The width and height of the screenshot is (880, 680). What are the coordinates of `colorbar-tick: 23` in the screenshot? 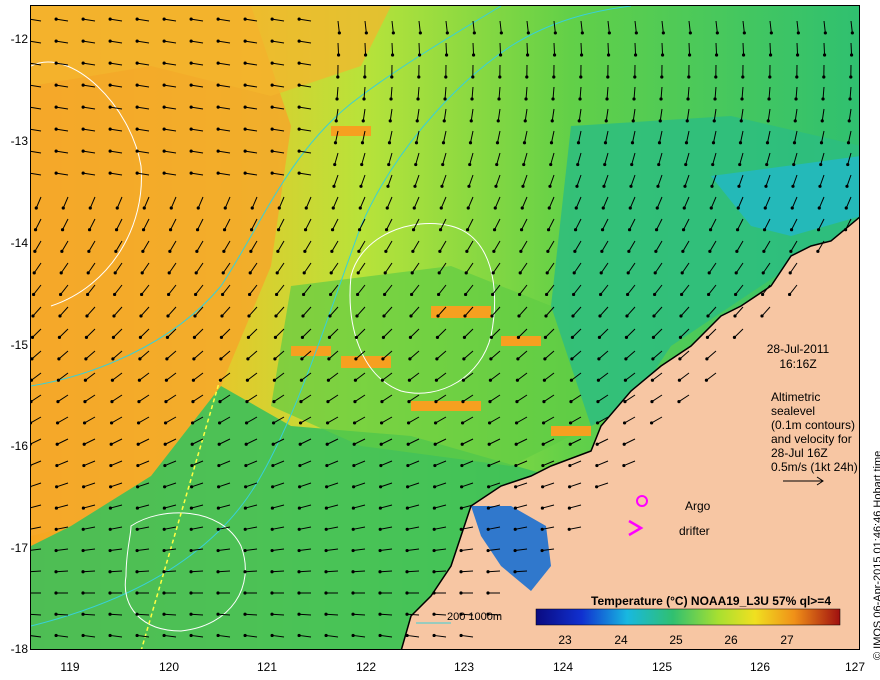 It's located at (565, 640).